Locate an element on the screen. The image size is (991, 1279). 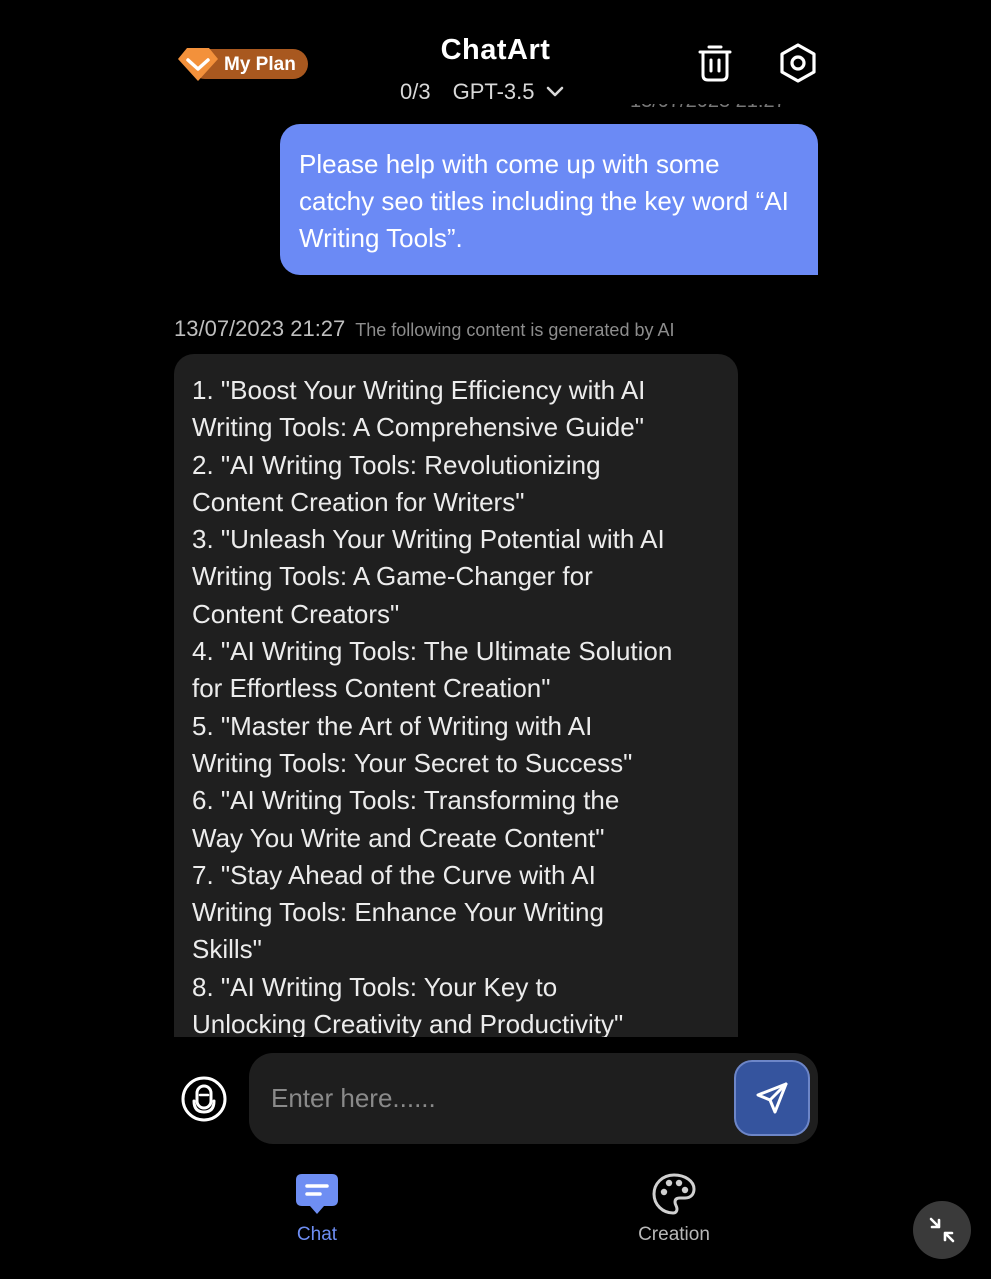
ai-message-line: Writing Tools: Enhance Your Writing is located at coordinates (398, 912).